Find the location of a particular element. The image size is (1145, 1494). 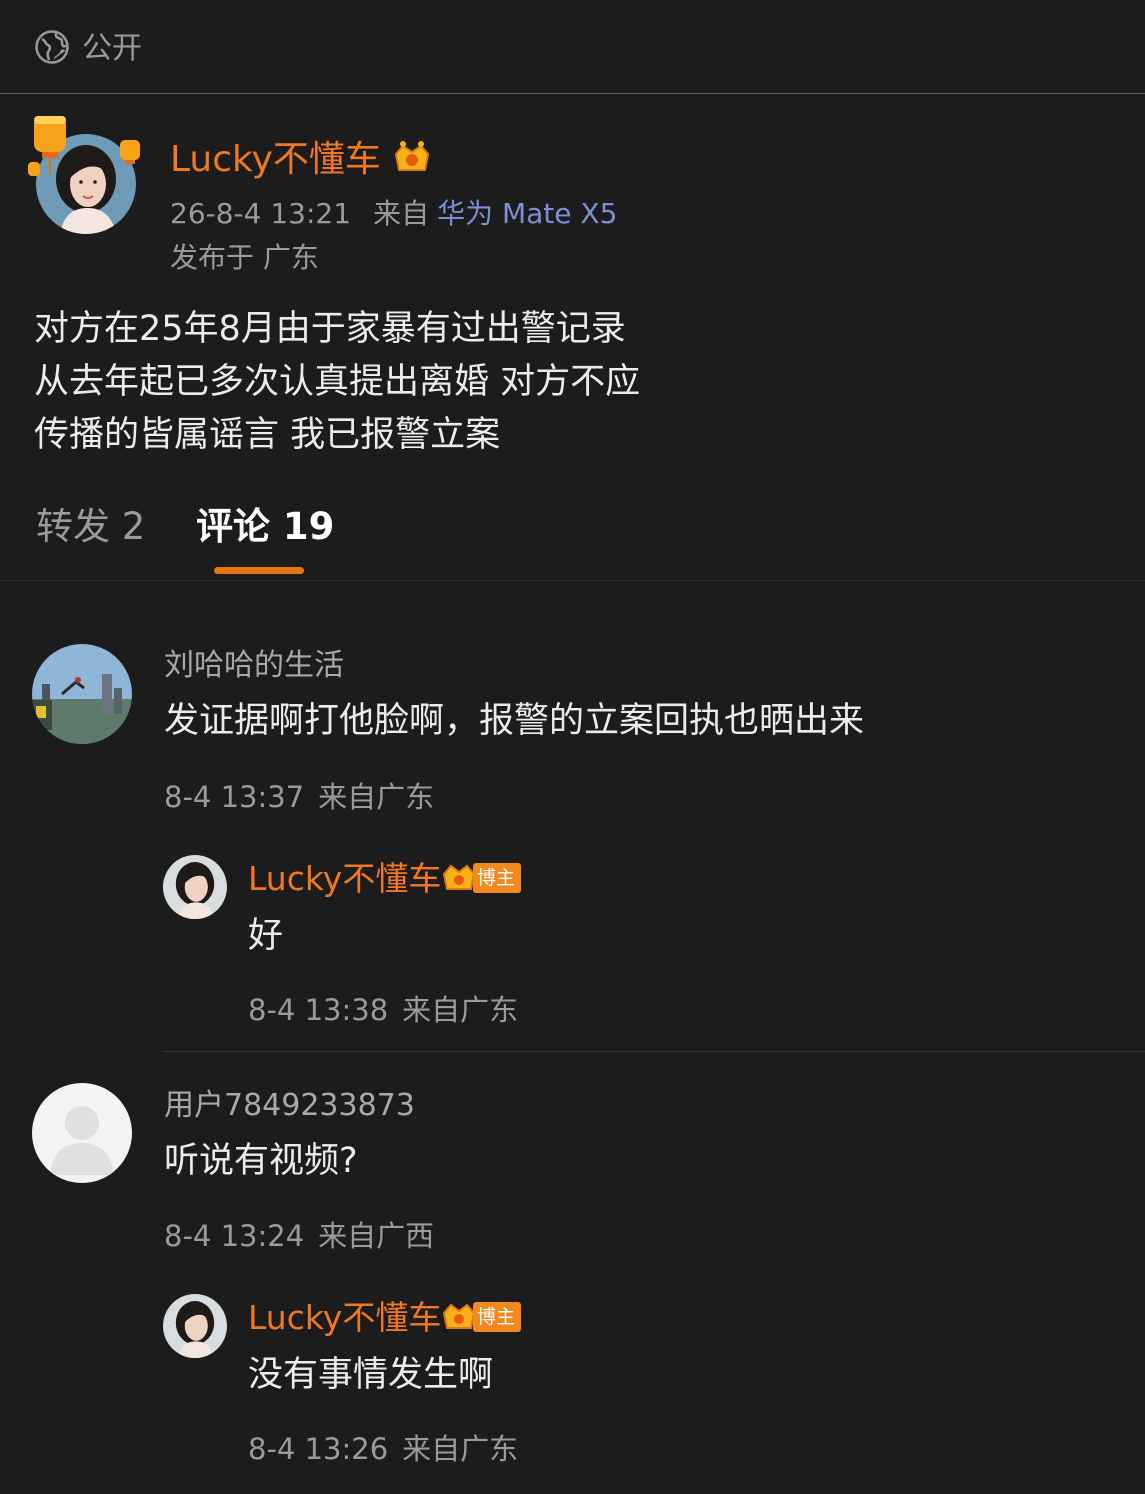

comment-meta: 8-4 13:24 来自广西 is located at coordinates (299, 1236).